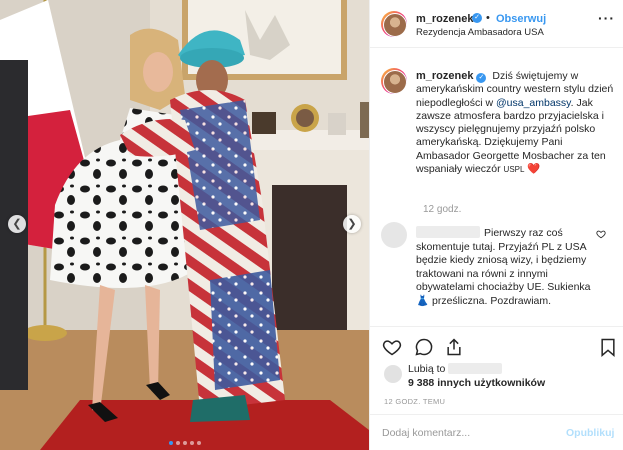 The height and width of the screenshot is (450, 623). Describe the element at coordinates (606, 18) in the screenshot. I see `more-options-icon: ···` at that location.